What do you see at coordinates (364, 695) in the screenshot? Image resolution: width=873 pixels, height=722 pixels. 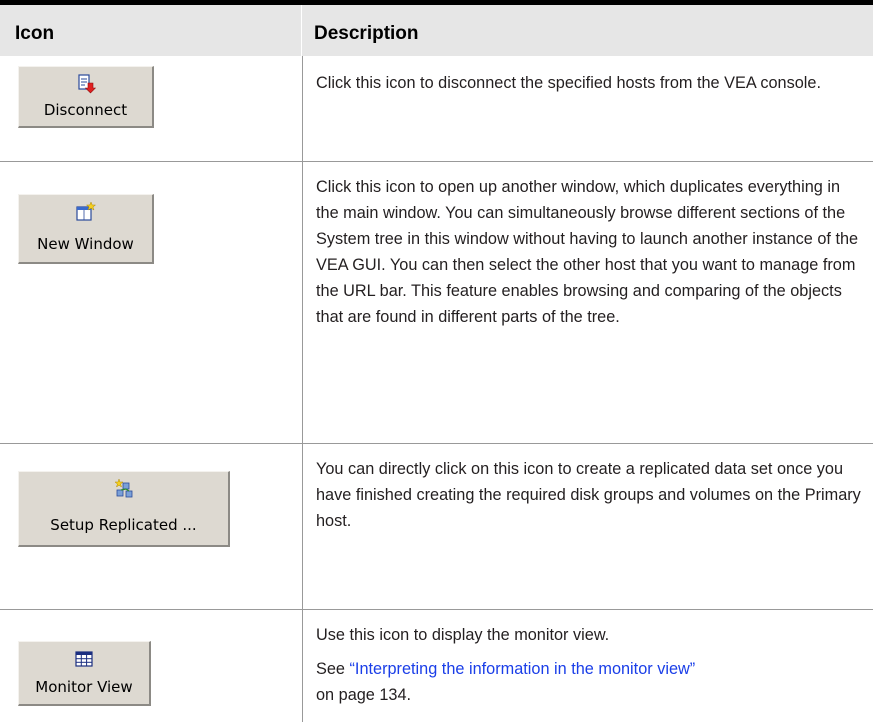 I see `page-reference: on page 134.` at bounding box center [364, 695].